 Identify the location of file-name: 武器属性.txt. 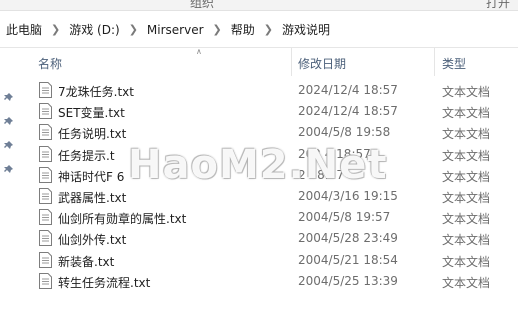
(92, 197).